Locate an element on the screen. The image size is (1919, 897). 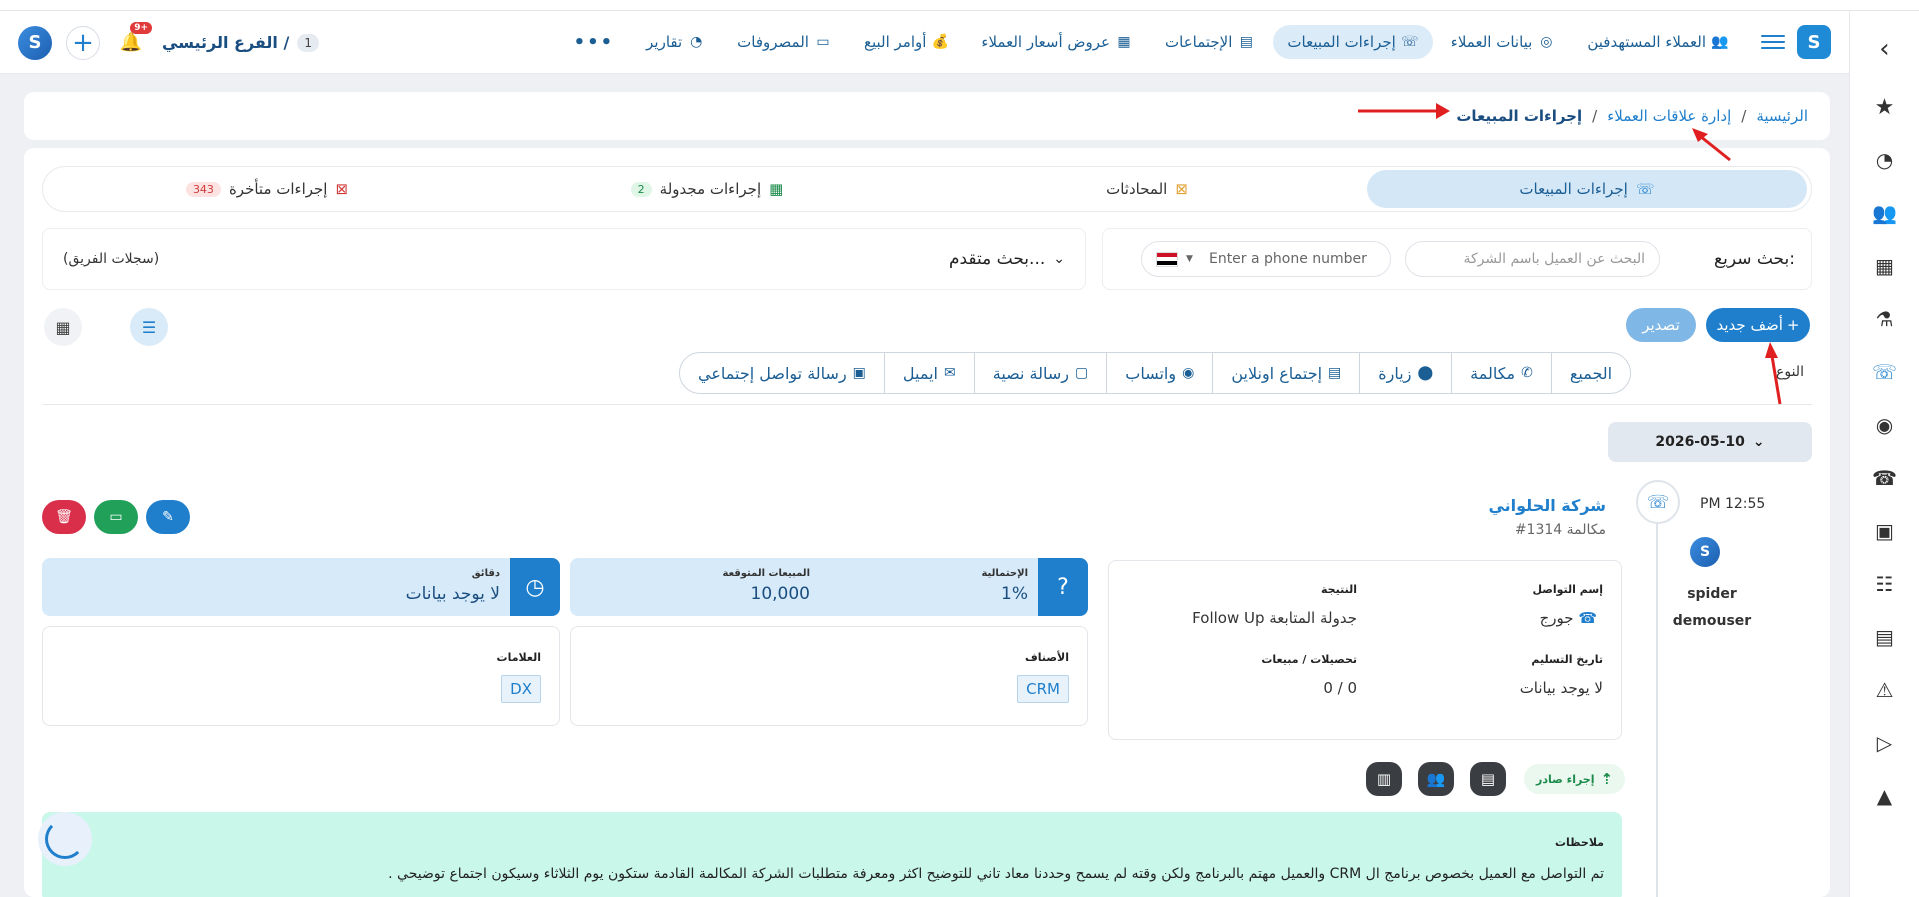
nav-item-4: ▦ عروض أسعار العملاء is located at coordinates (1057, 42).